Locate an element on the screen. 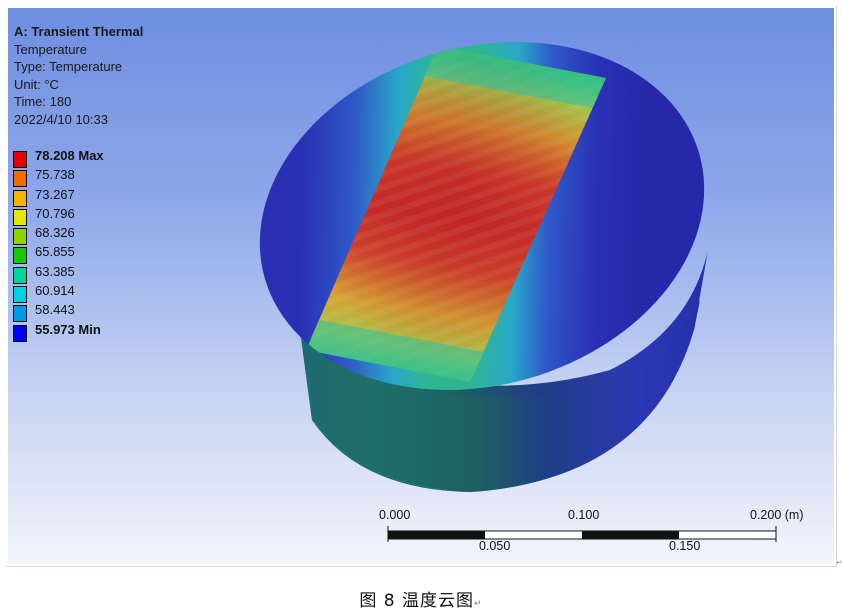 The width and height of the screenshot is (842, 616). scale-bar is located at coordinates (582, 534).